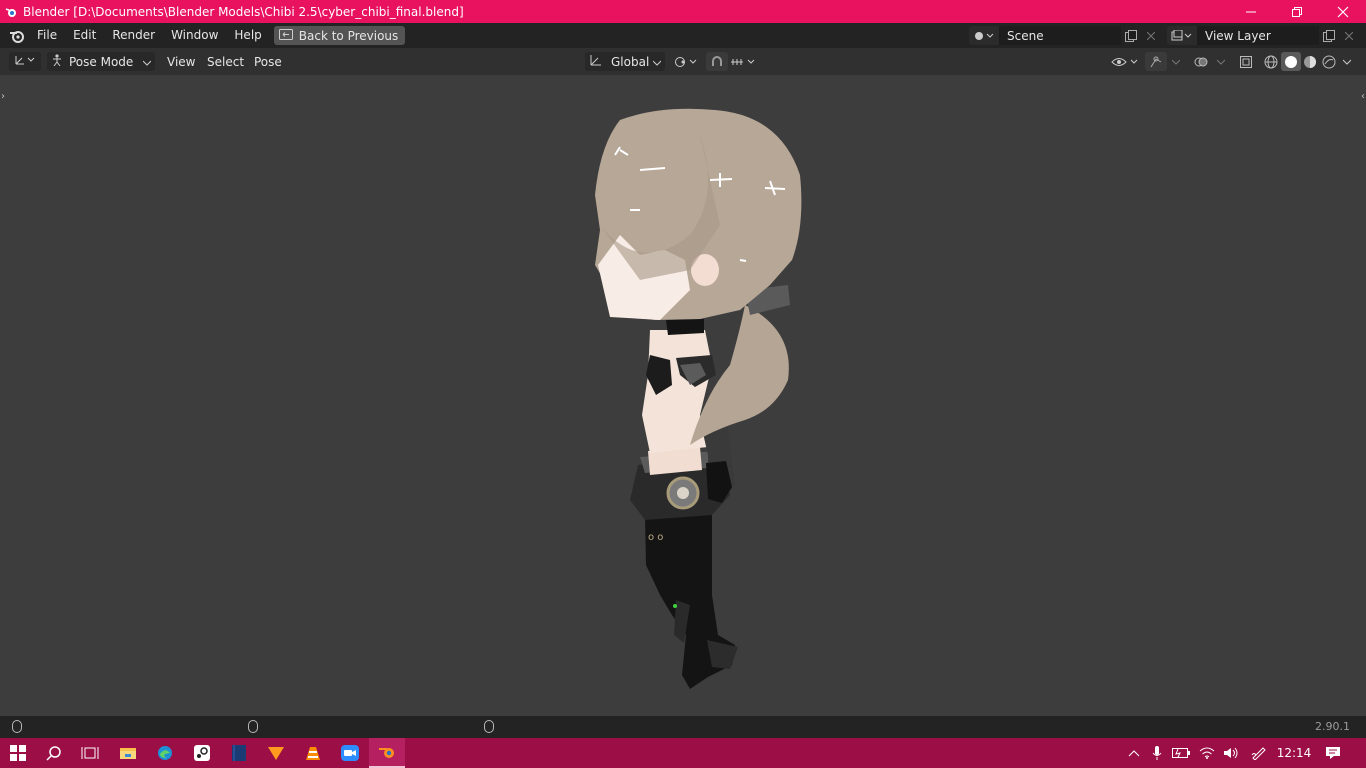 This screenshot has height=768, width=1366. What do you see at coordinates (1151, 35) in the screenshot?
I see `scene-delete-icon` at bounding box center [1151, 35].